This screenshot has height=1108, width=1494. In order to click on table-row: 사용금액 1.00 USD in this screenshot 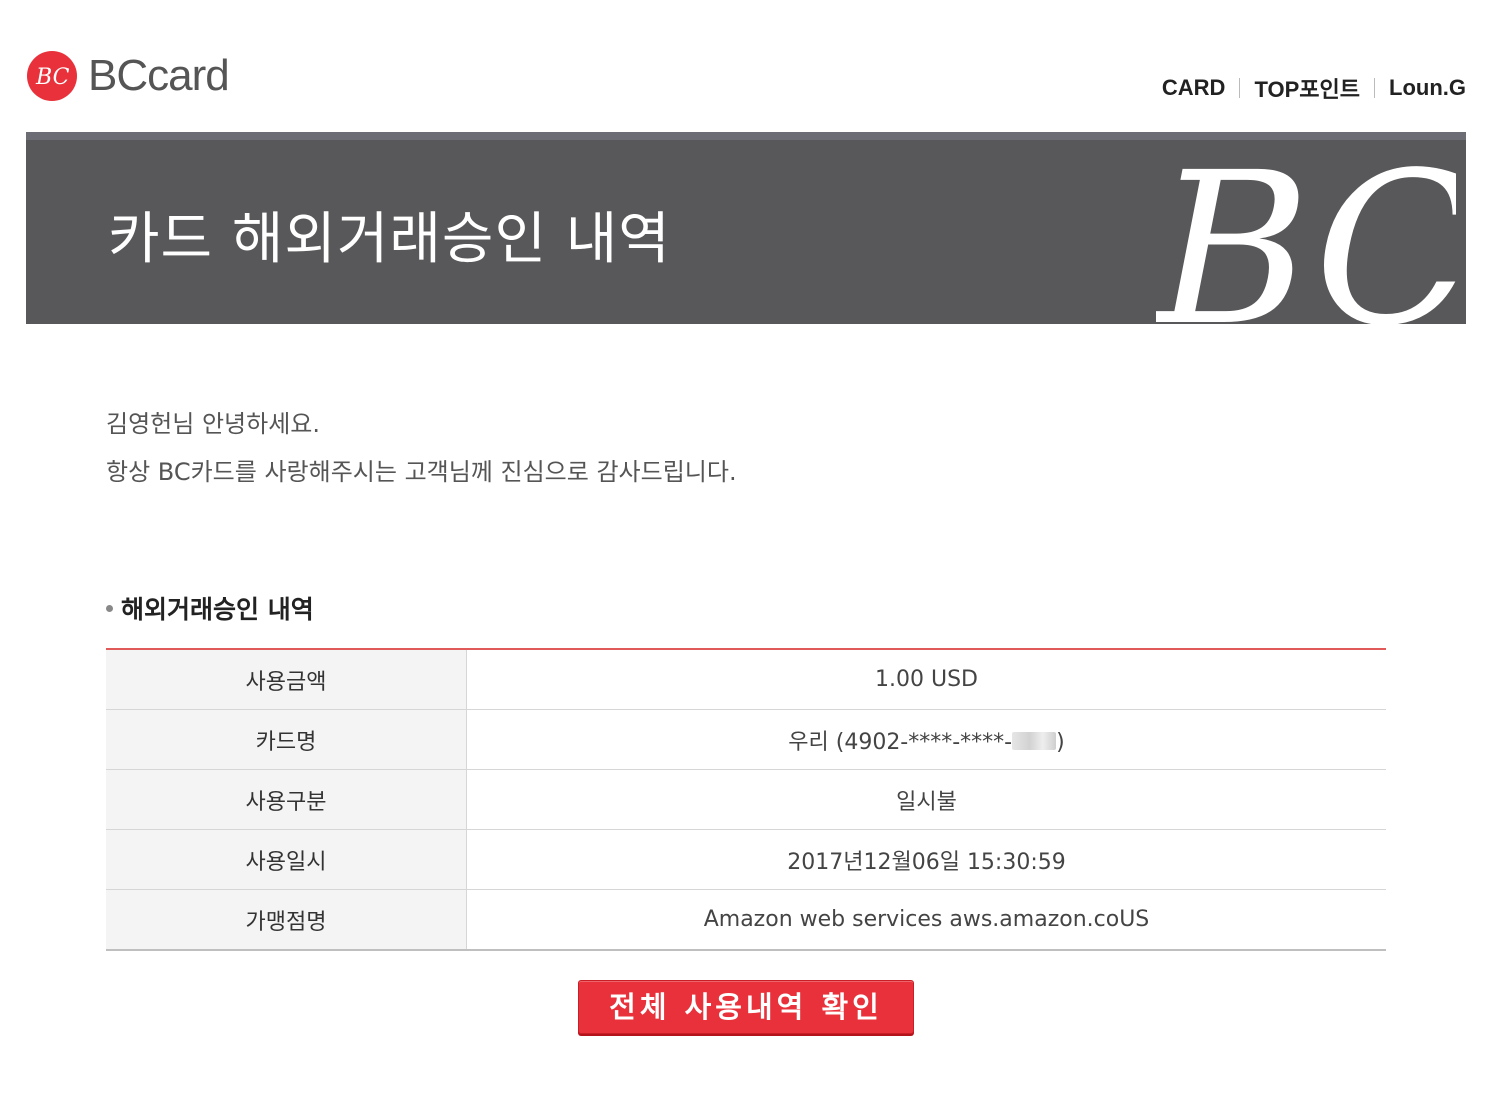, I will do `click(746, 679)`.